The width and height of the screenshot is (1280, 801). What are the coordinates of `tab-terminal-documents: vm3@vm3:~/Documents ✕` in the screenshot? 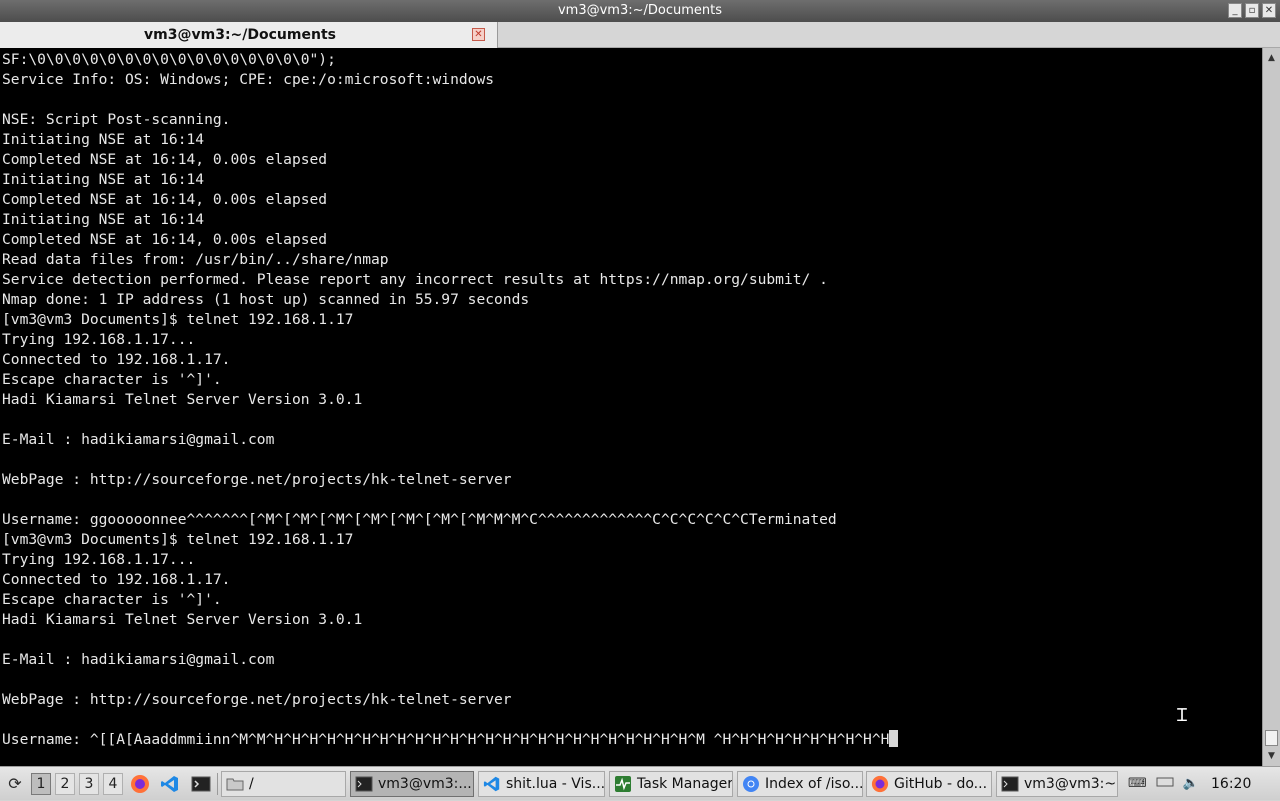 It's located at (249, 35).